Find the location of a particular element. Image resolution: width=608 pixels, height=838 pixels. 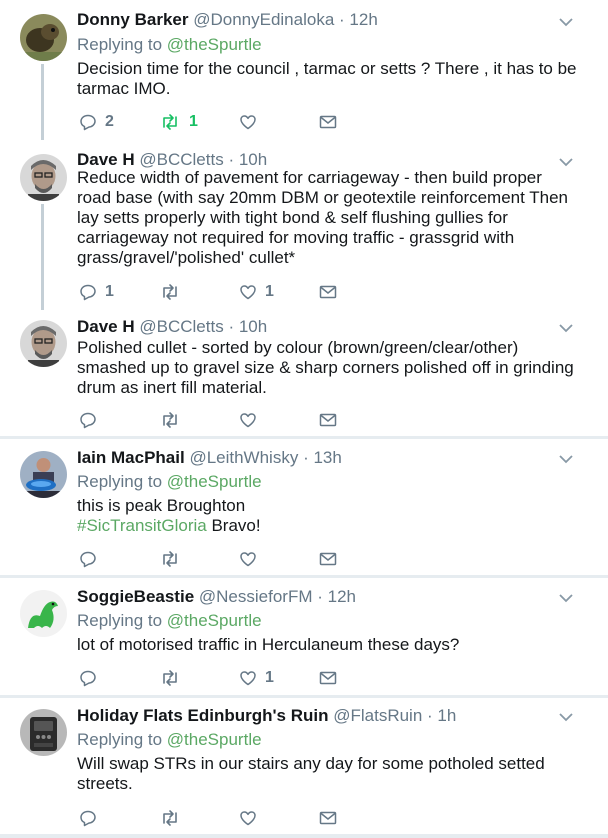

tweet-actions: 1 is located at coordinates (209, 678).